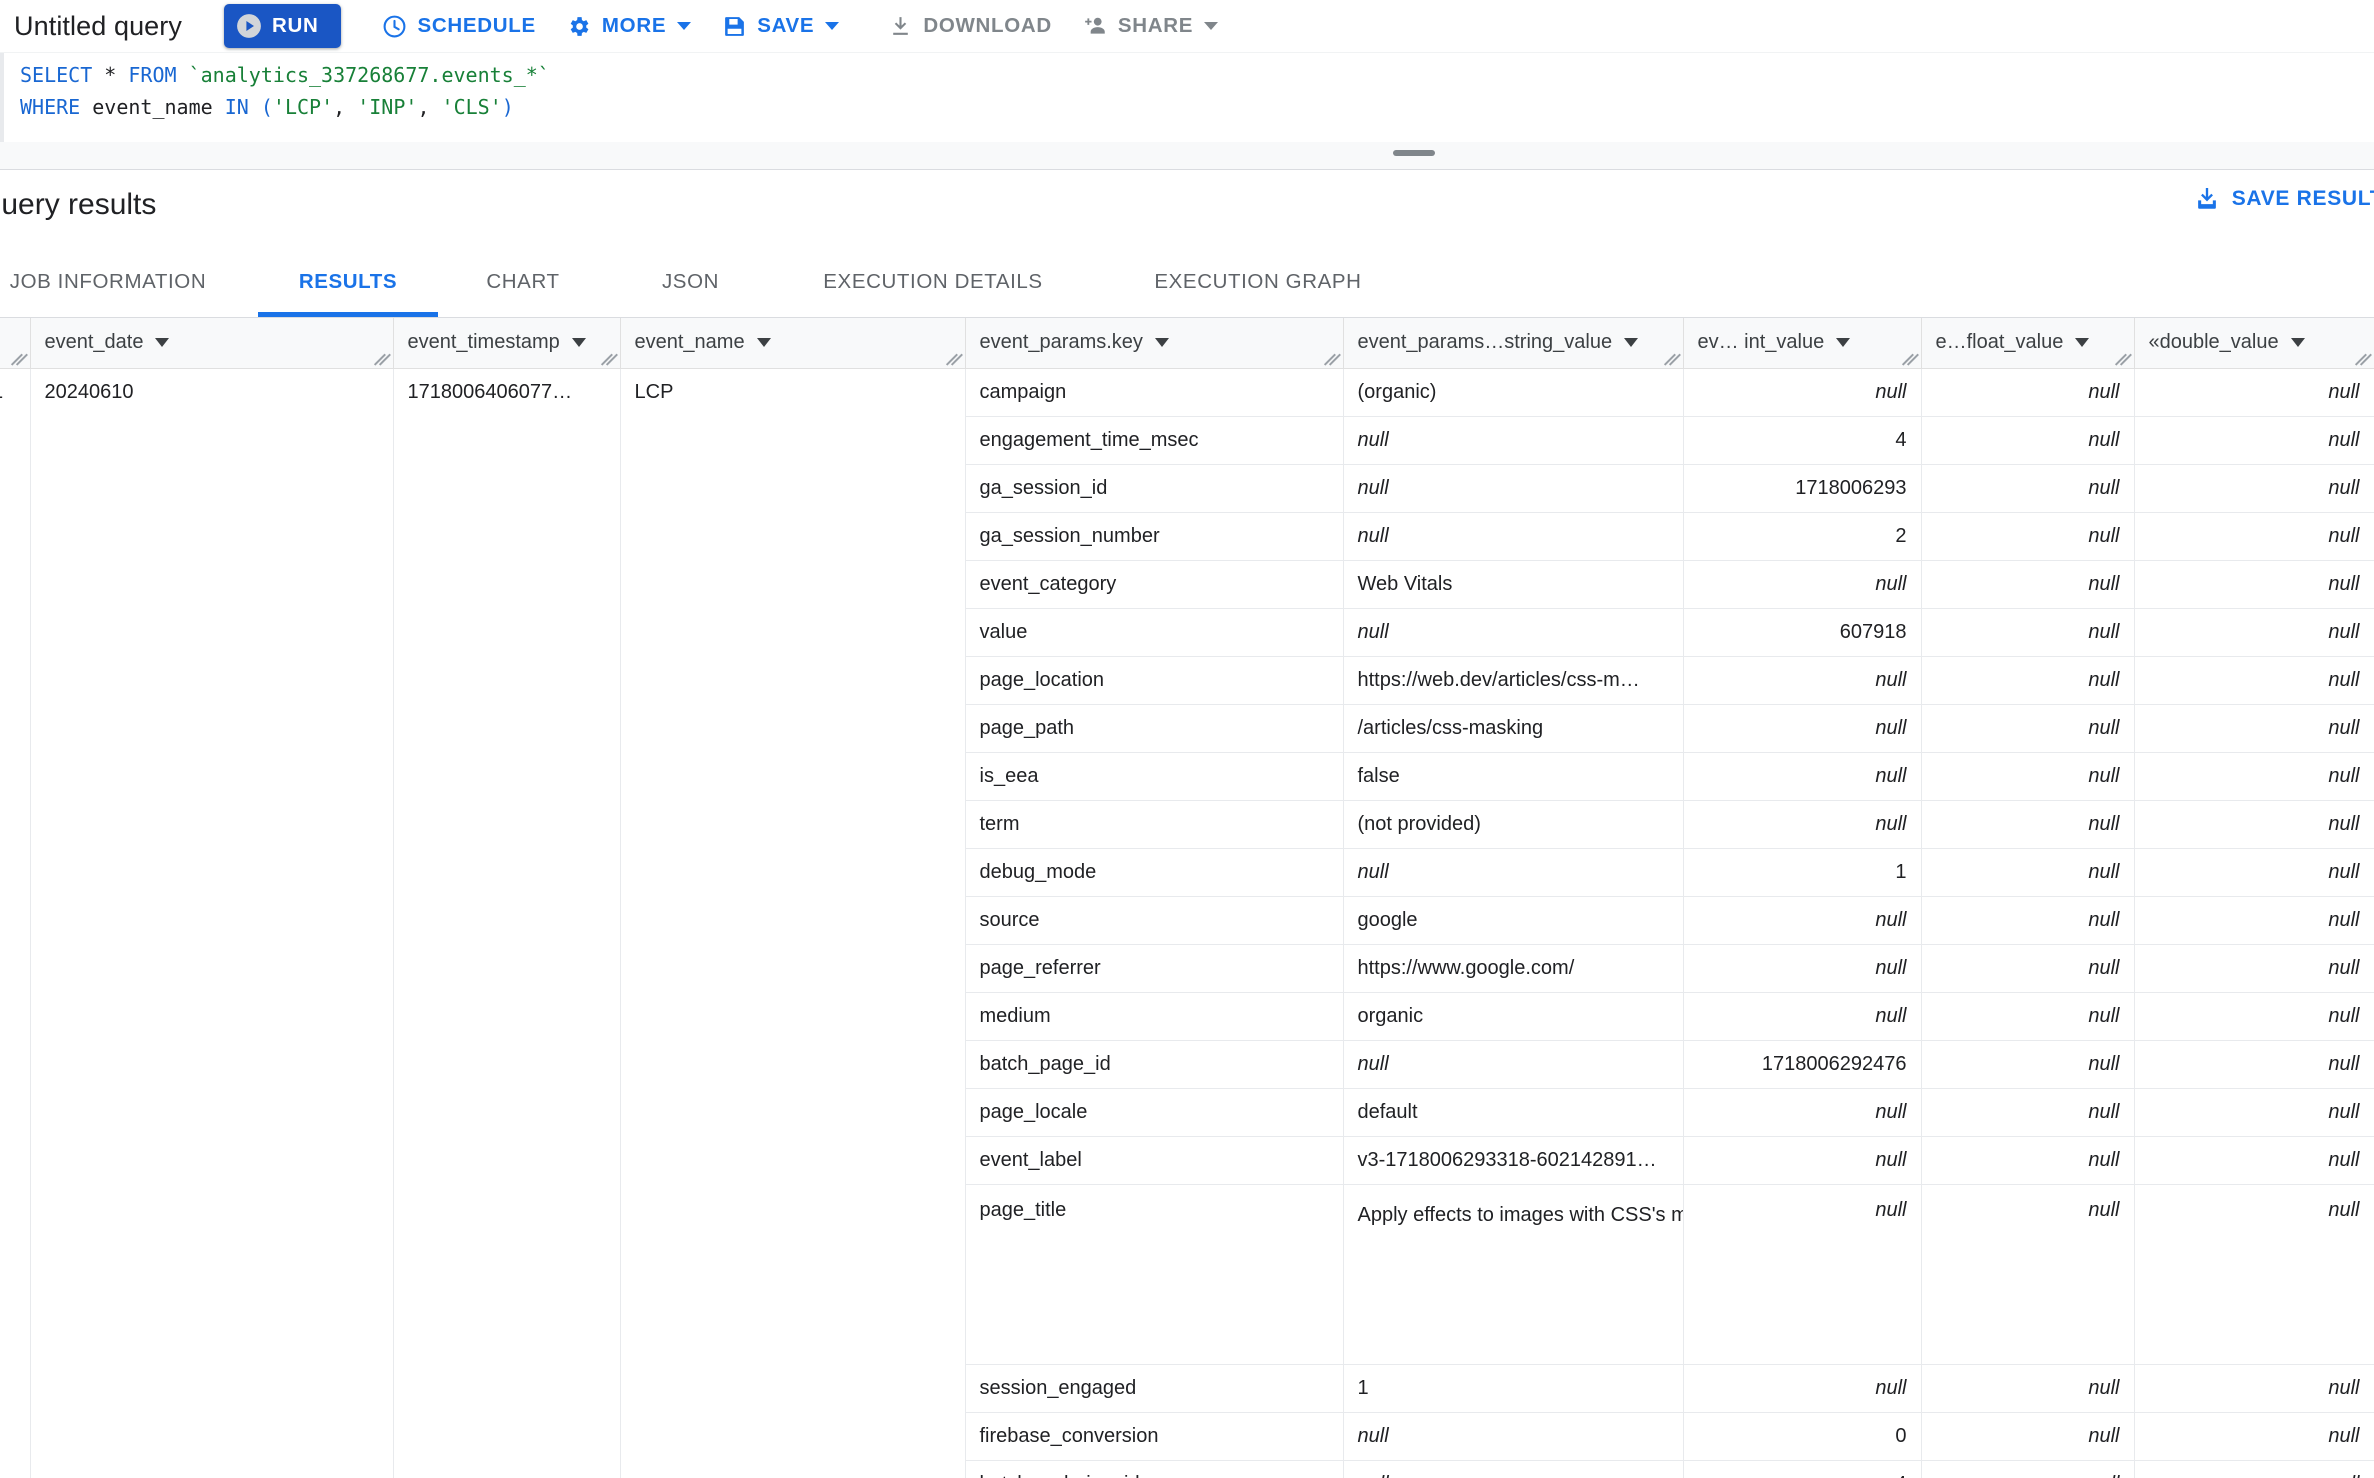 Image resolution: width=2374 pixels, height=1478 pixels. Describe the element at coordinates (1414, 153) in the screenshot. I see `splitter-handle` at that location.